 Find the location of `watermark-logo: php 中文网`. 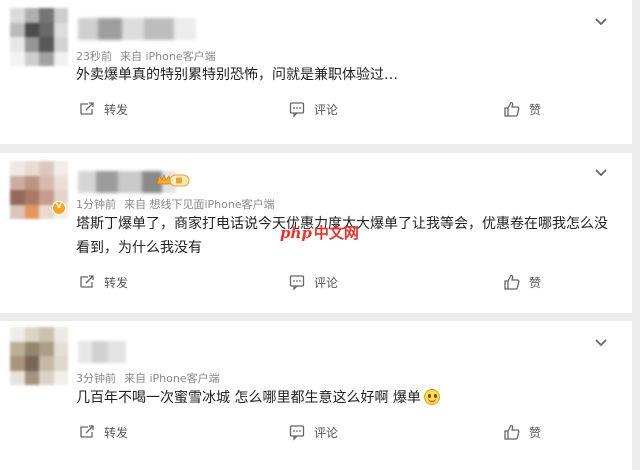

watermark-logo: php 中文网 is located at coordinates (319, 232).